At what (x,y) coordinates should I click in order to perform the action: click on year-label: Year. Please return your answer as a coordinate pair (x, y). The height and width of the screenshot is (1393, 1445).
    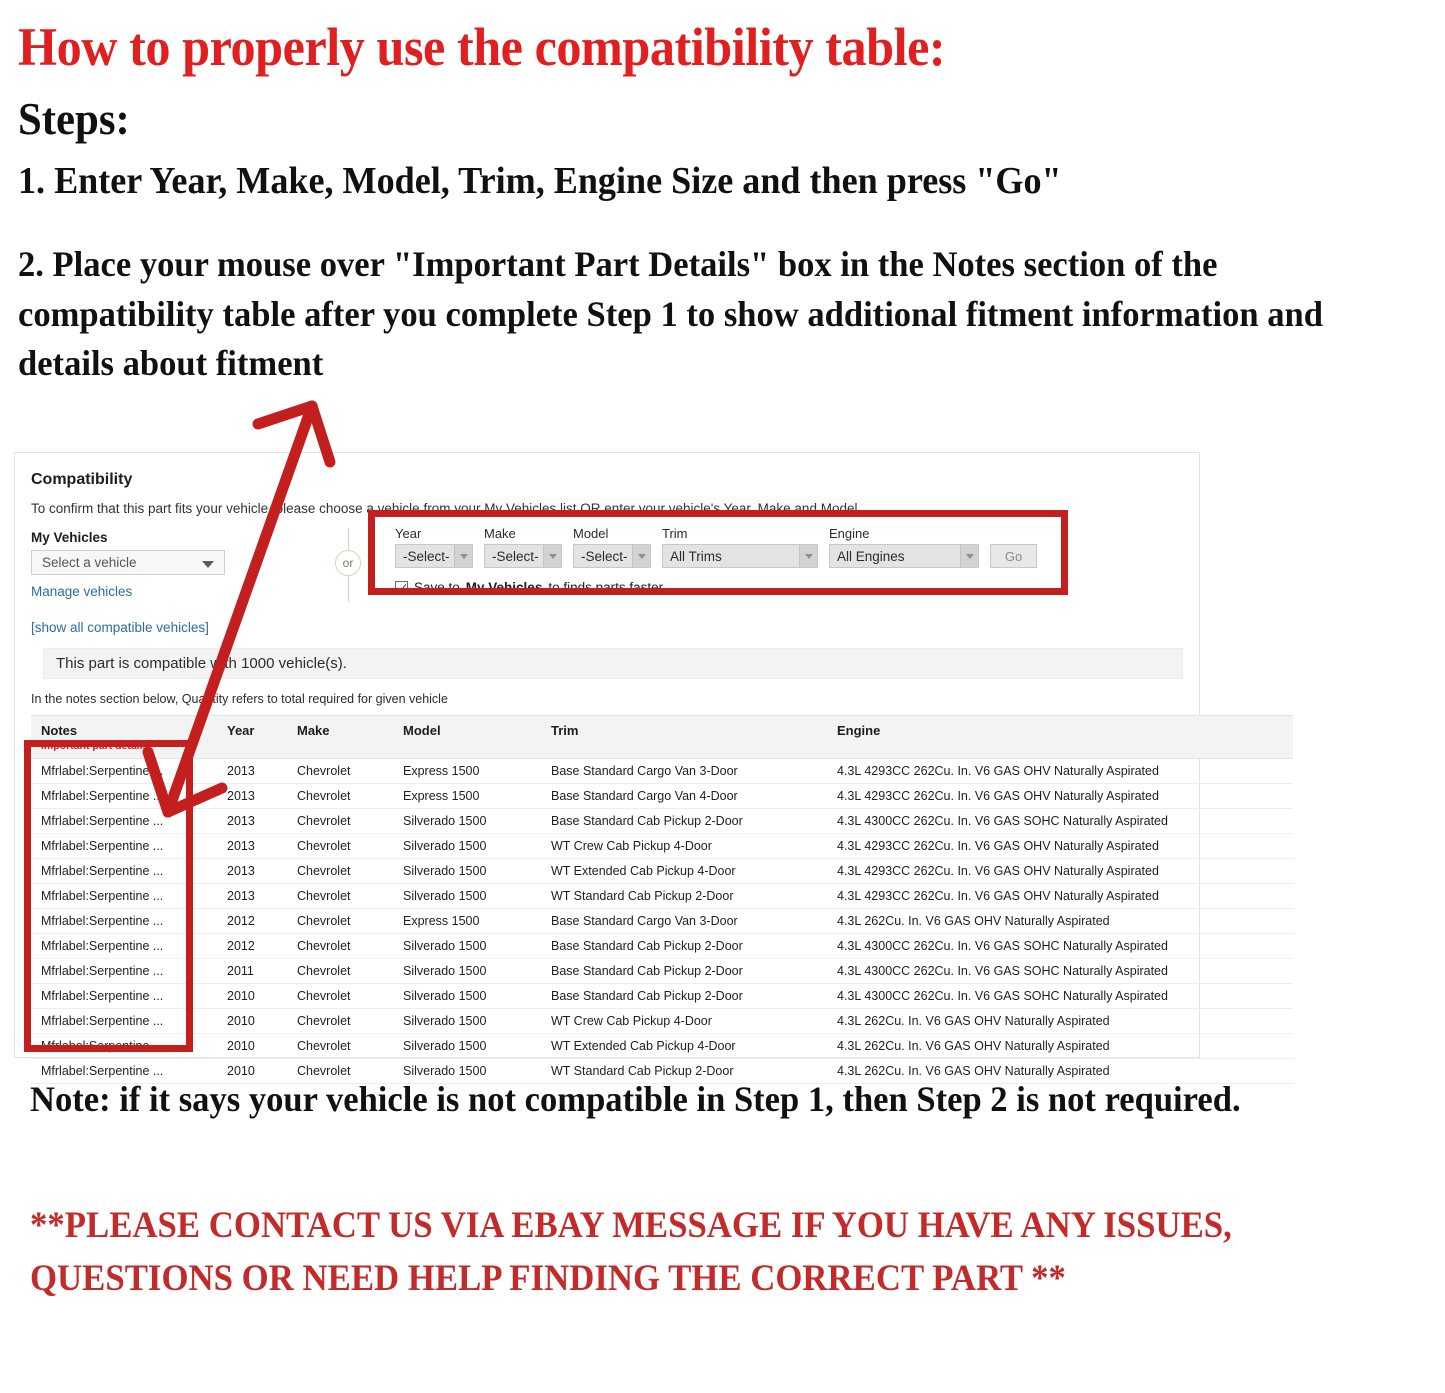
    Looking at the image, I should click on (408, 533).